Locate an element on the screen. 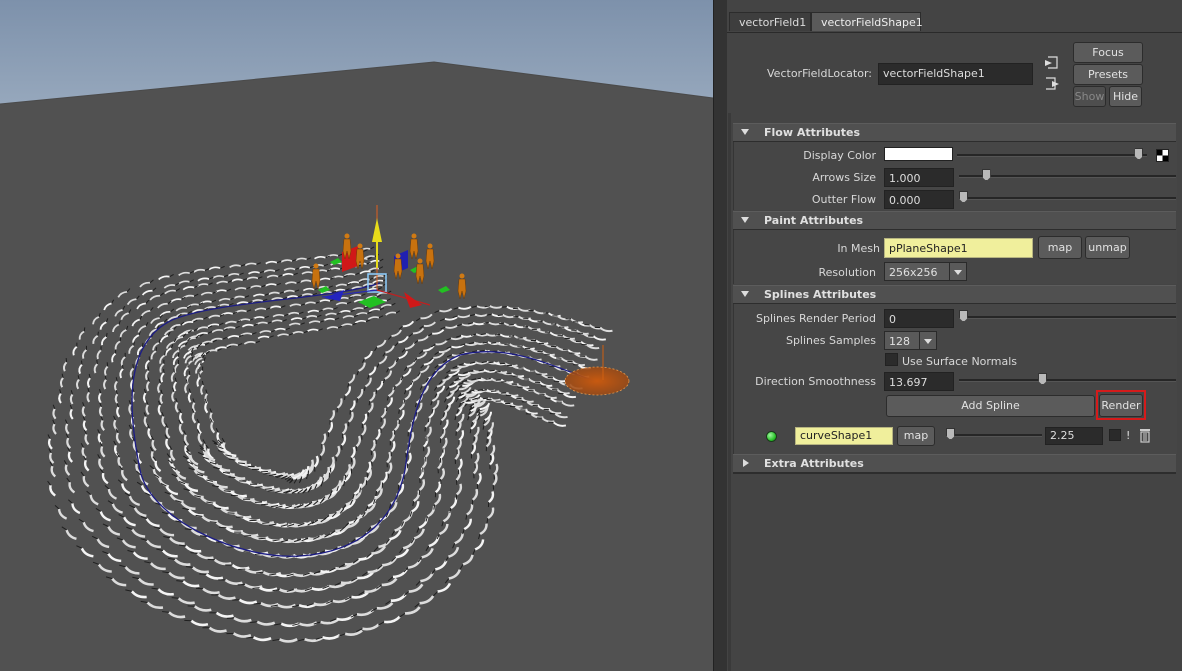 This screenshot has width=1182, height=671. input-connection-icon is located at coordinates (1052, 63).